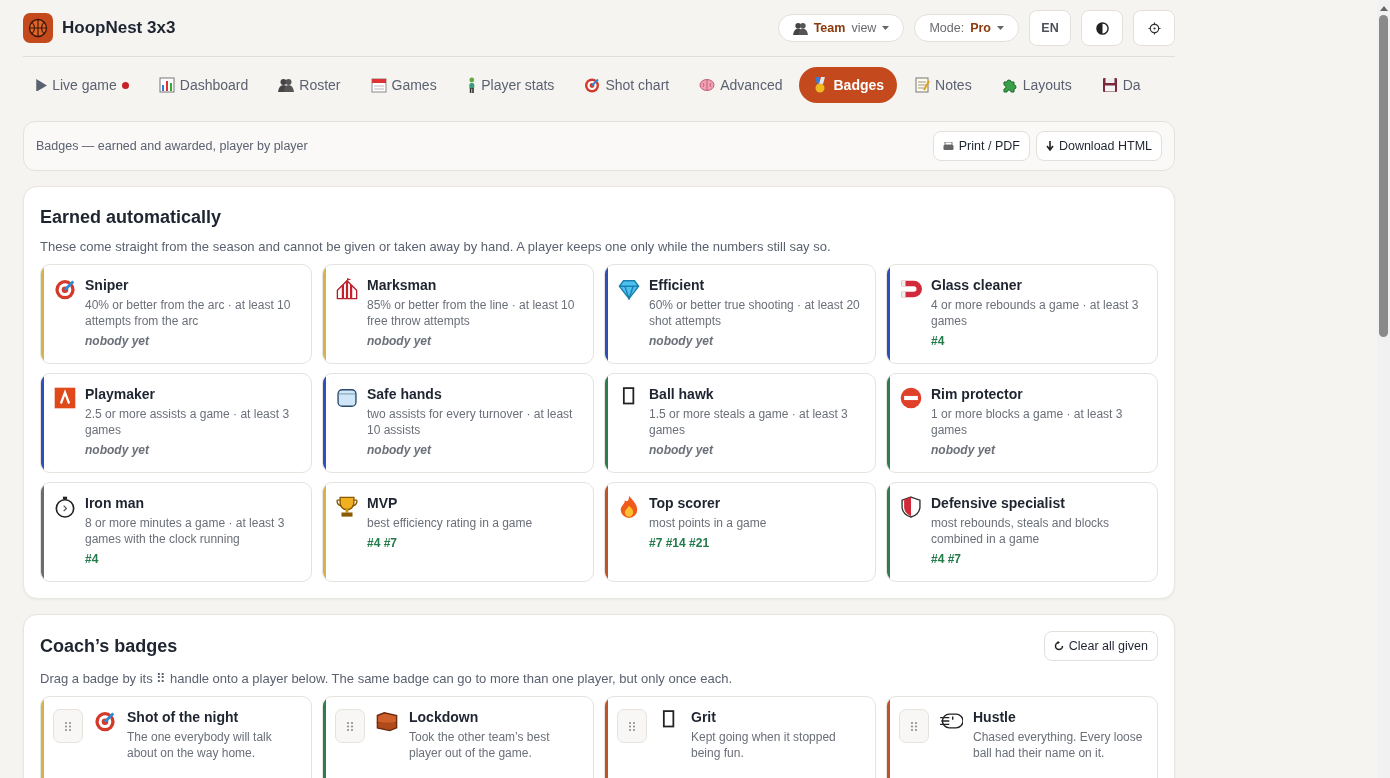 This screenshot has height=778, width=1390. Describe the element at coordinates (131, 217) in the screenshot. I see `section-title: Earned automatically` at that location.